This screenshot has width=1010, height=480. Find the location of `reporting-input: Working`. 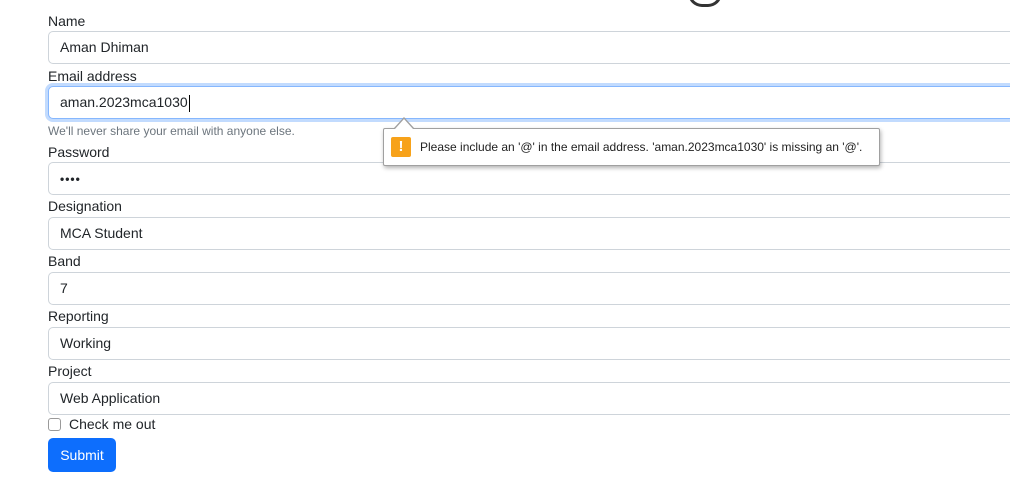

reporting-input: Working is located at coordinates (529, 343).